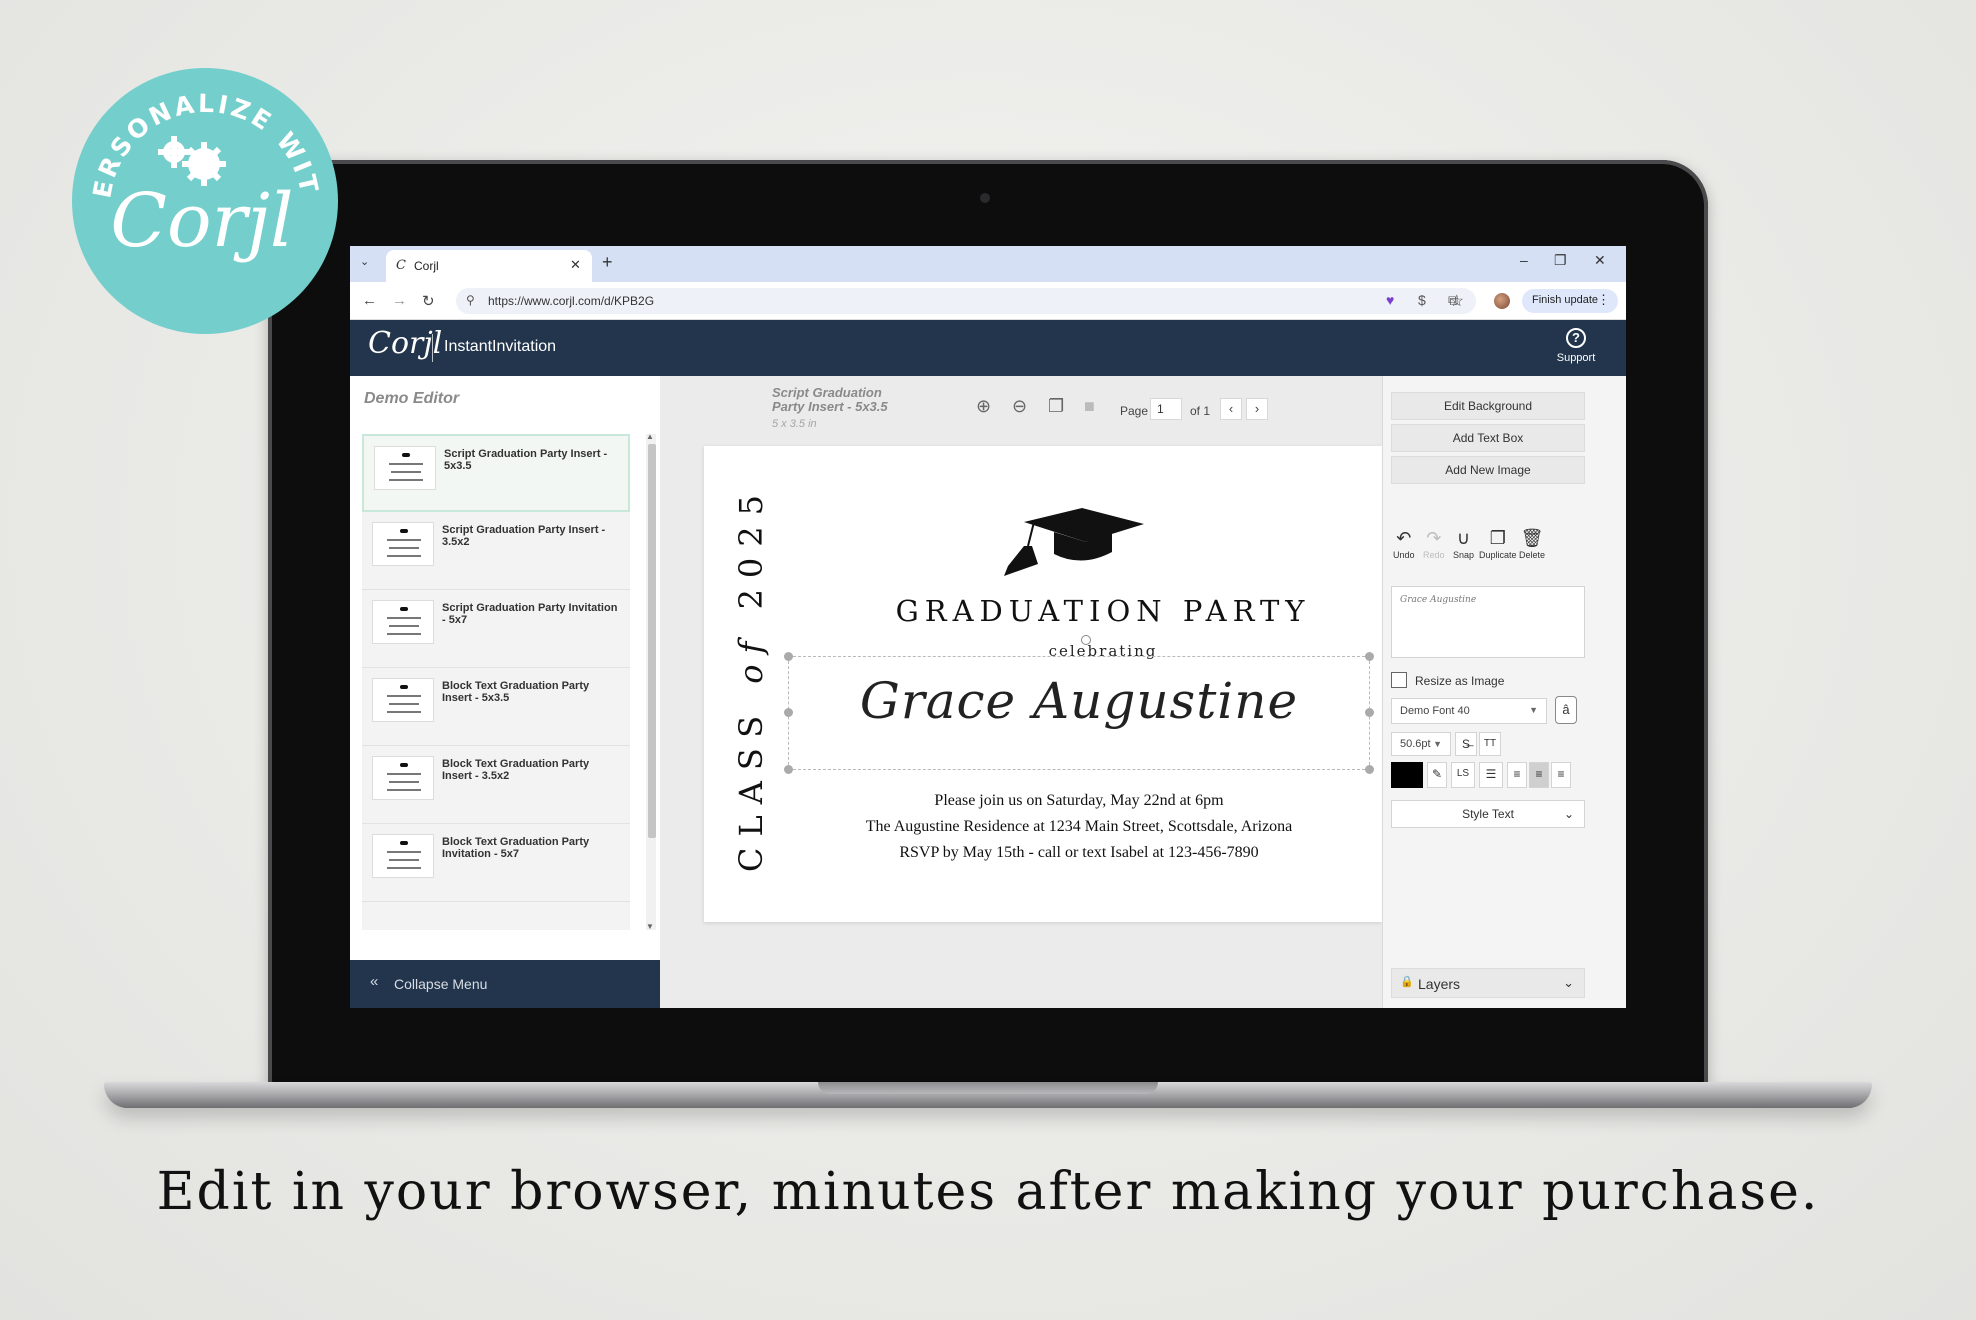 The width and height of the screenshot is (1976, 1320). What do you see at coordinates (496, 916) in the screenshot?
I see `template-item` at bounding box center [496, 916].